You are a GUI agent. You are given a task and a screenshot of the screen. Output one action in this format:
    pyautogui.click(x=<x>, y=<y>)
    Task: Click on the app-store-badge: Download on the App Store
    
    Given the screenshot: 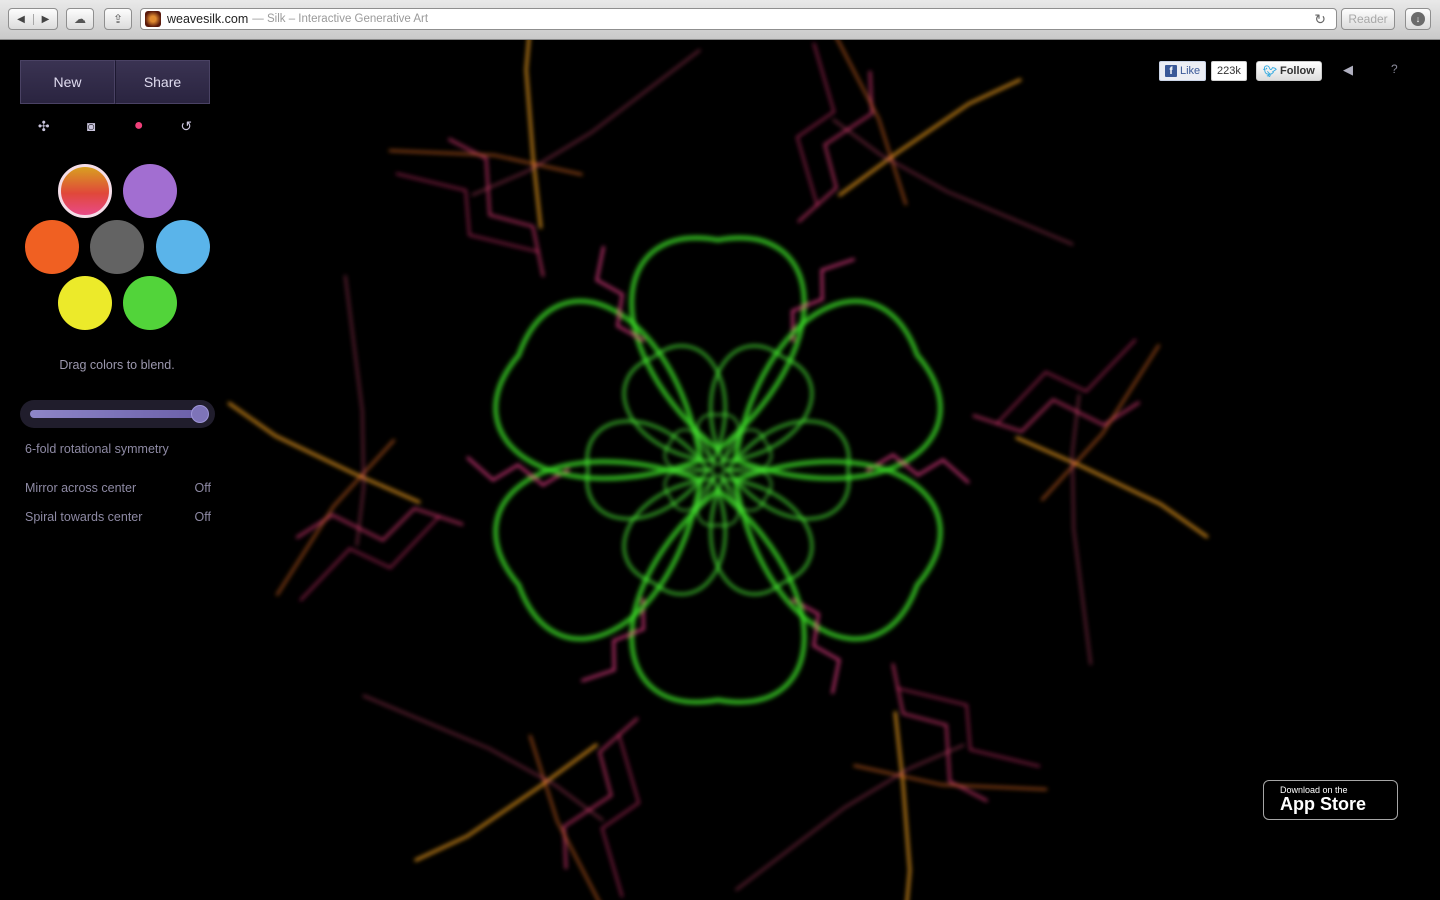 What is the action you would take?
    pyautogui.click(x=1330, y=800)
    